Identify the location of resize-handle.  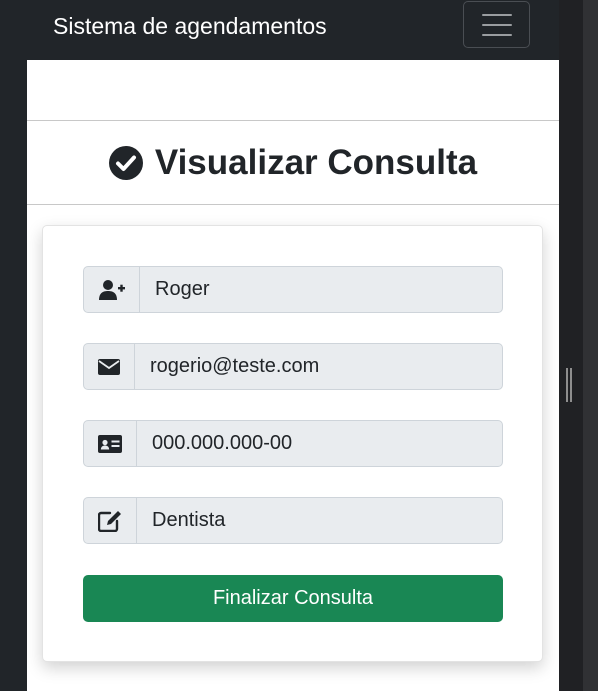
(569, 385).